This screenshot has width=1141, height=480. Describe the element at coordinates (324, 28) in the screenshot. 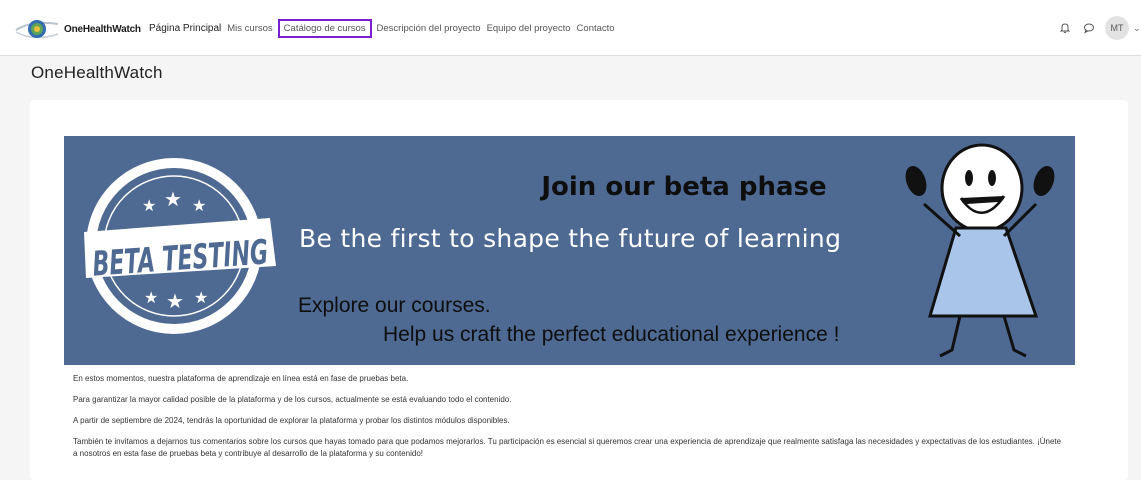

I see `nav-item-course-catalog: Catálogo de cursos` at that location.